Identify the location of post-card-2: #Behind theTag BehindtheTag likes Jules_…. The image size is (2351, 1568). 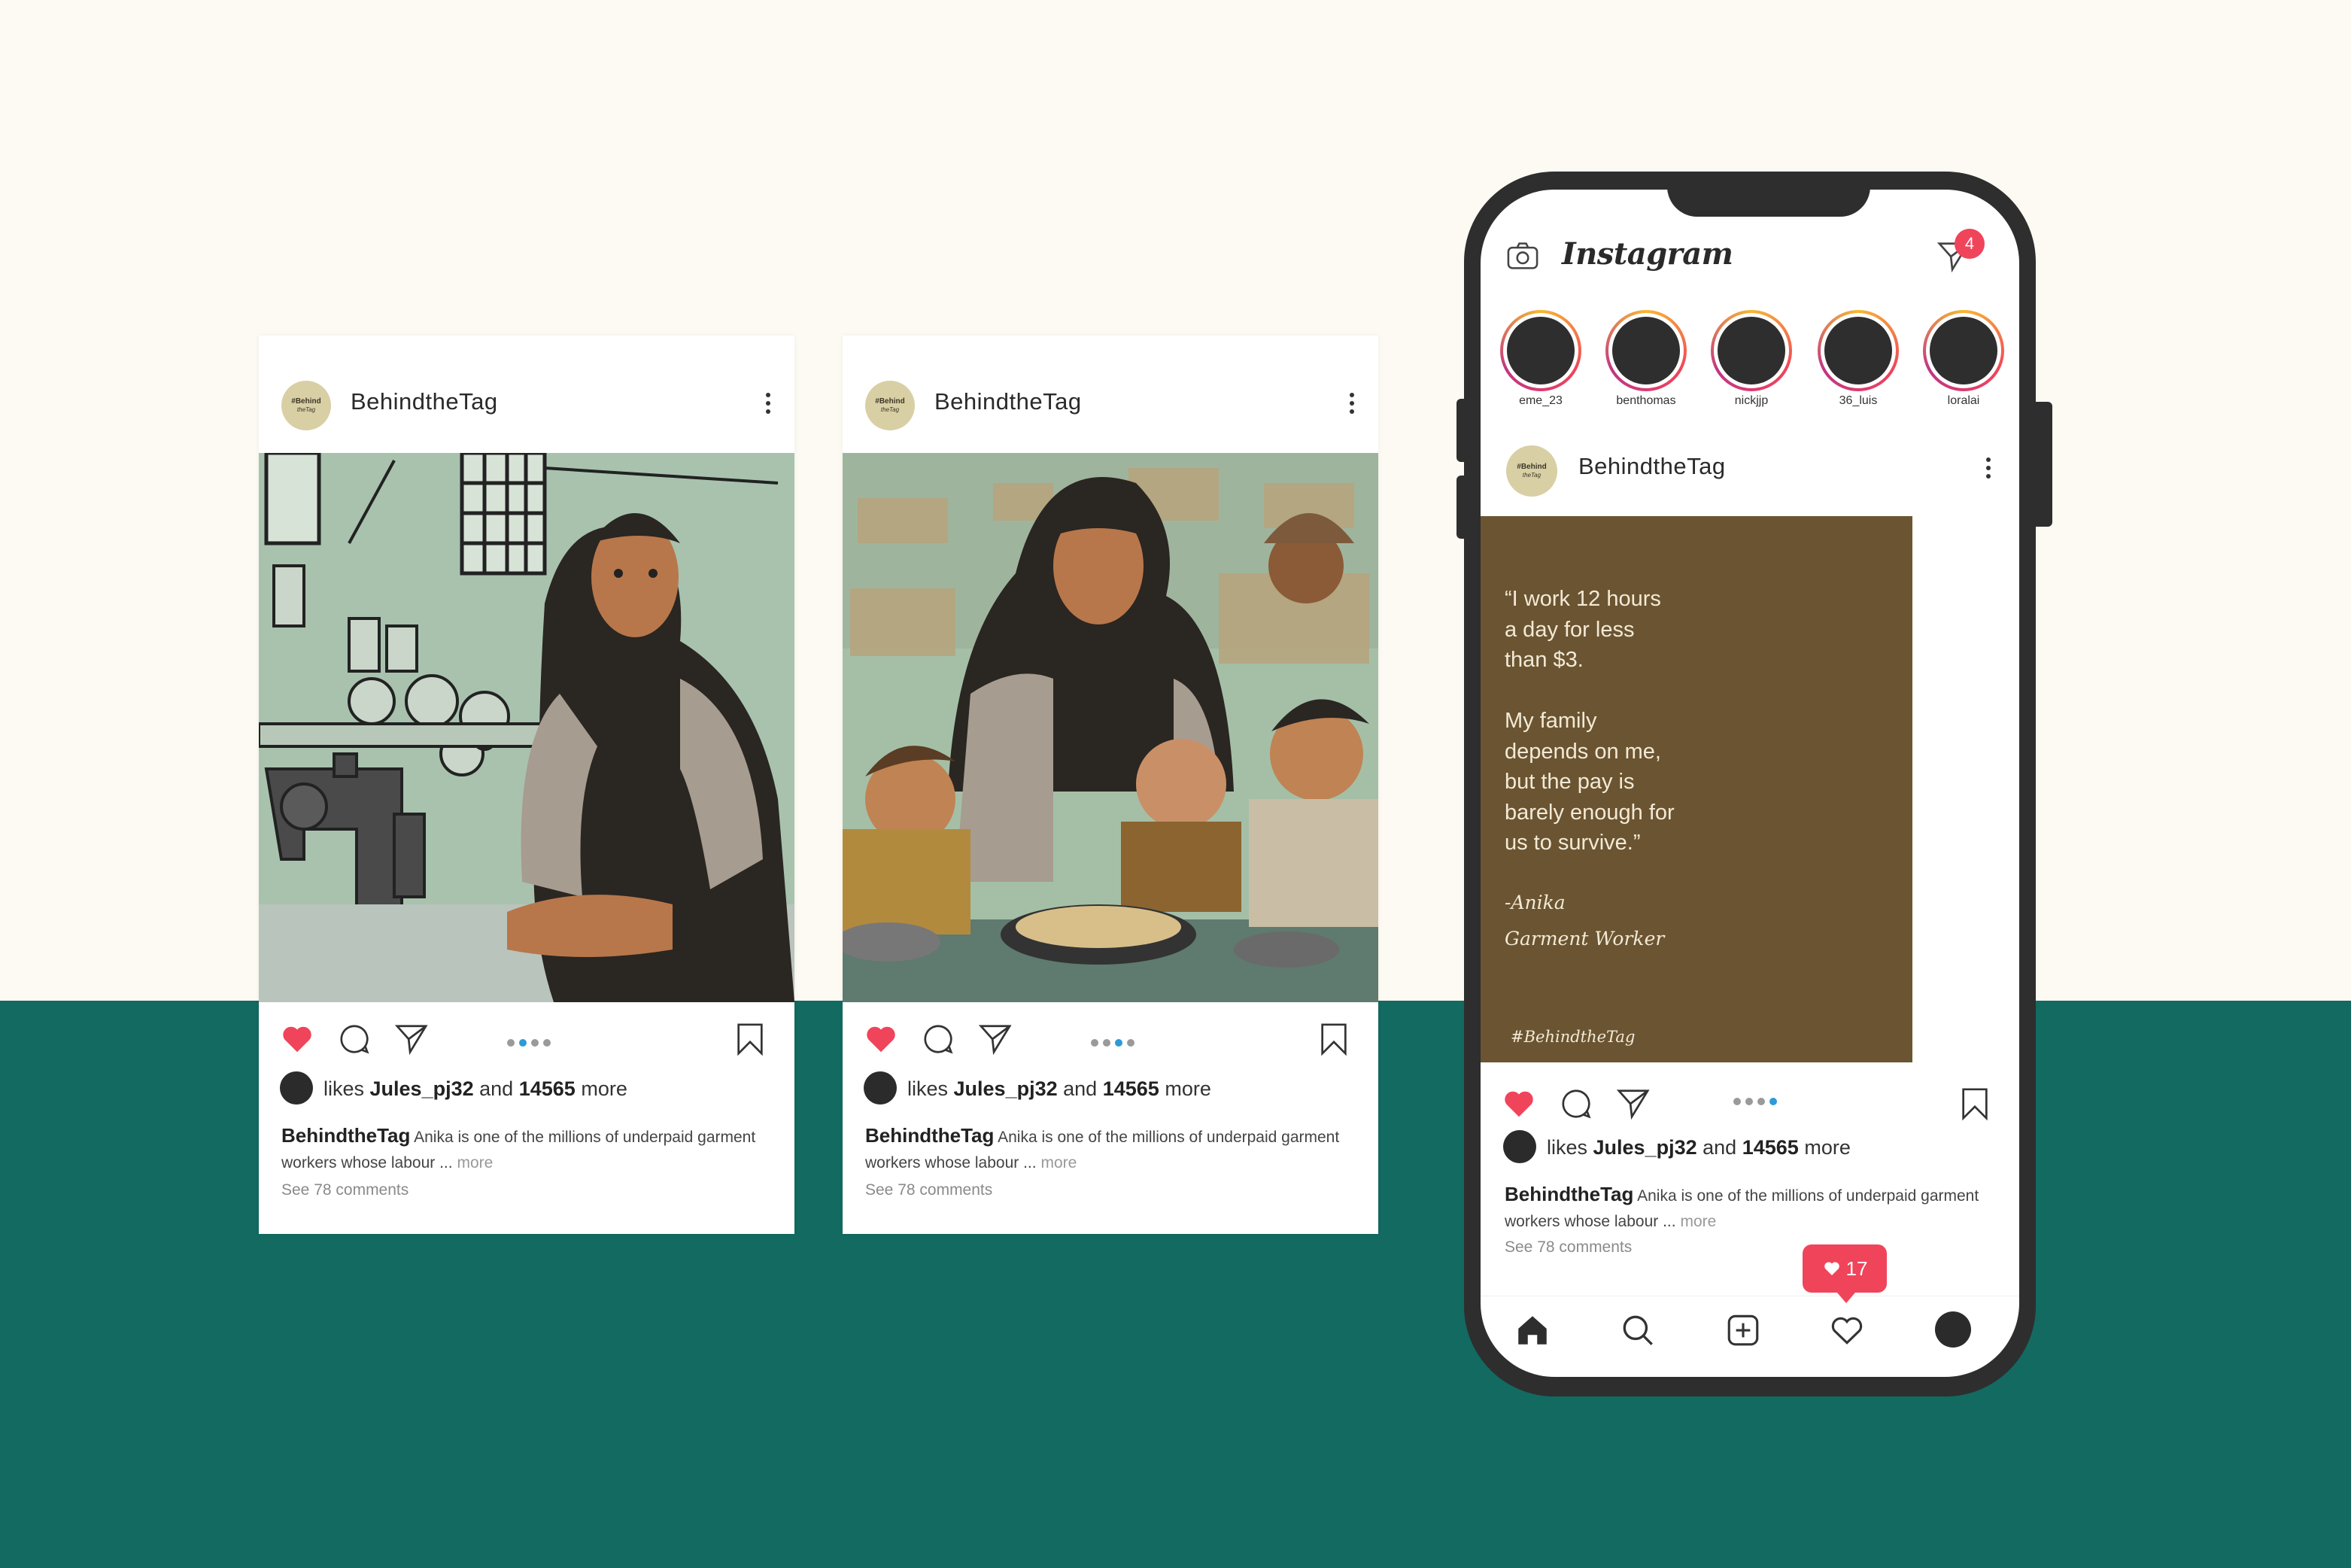
(1111, 785).